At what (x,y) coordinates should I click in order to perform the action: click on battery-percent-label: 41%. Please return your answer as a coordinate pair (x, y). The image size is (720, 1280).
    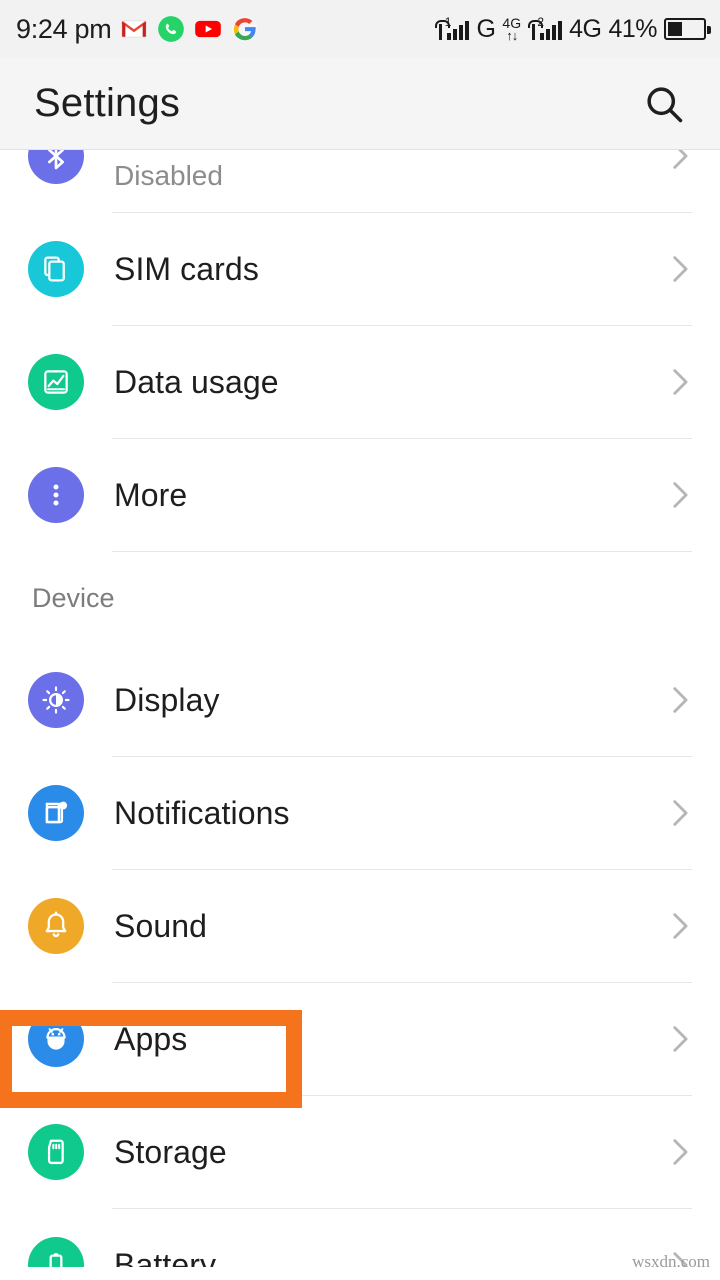
    Looking at the image, I should click on (632, 28).